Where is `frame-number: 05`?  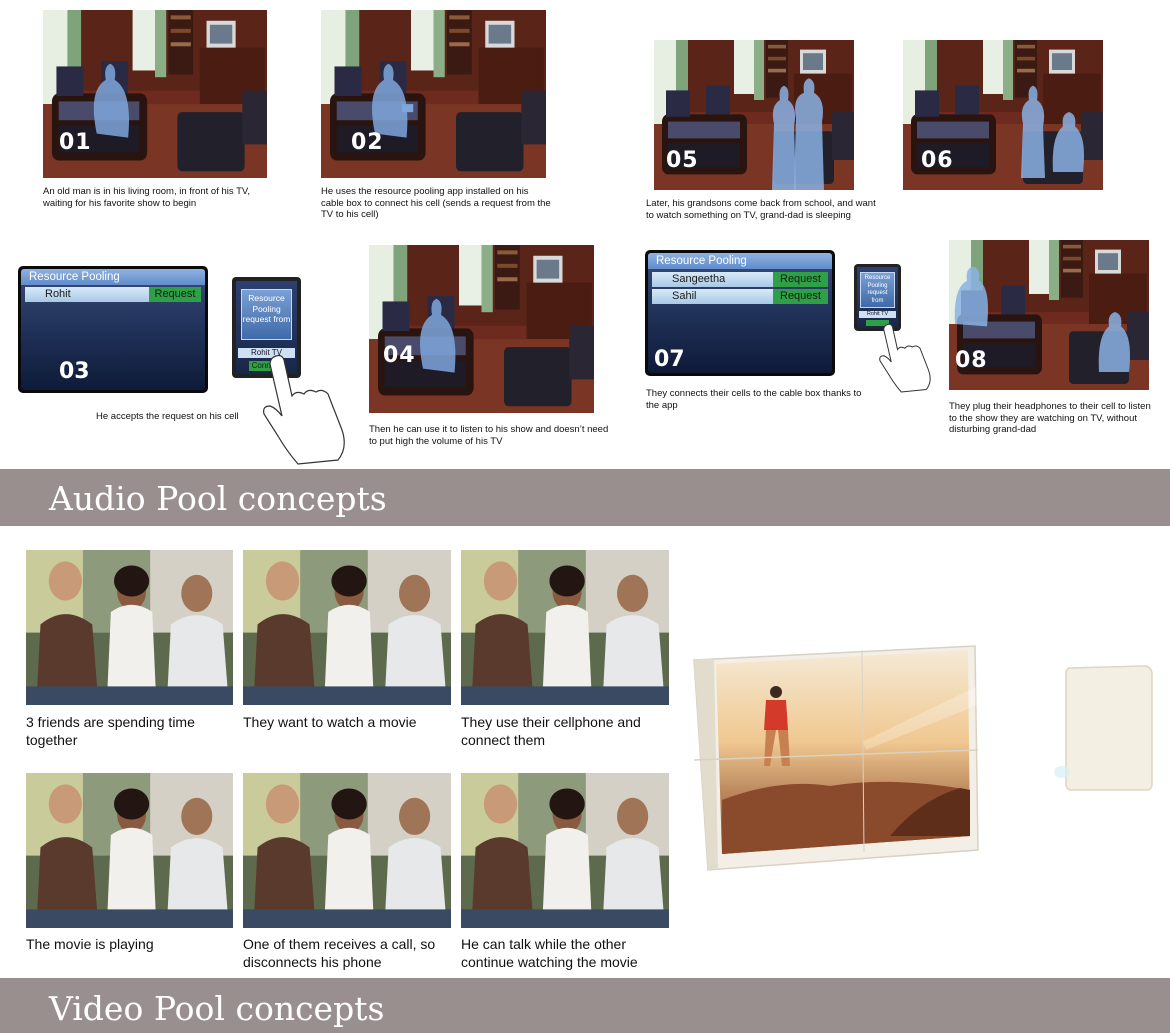 frame-number: 05 is located at coordinates (682, 160).